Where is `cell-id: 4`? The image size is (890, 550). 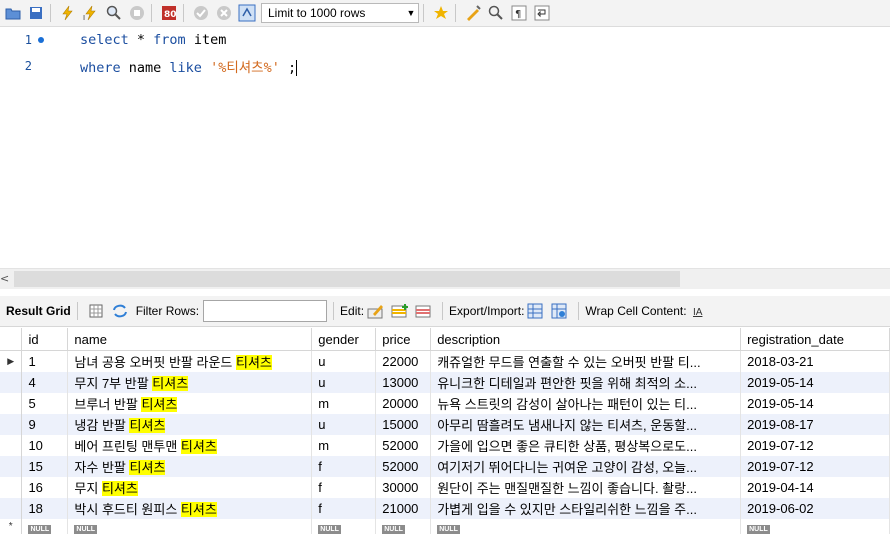
cell-id: 4 is located at coordinates (45, 382).